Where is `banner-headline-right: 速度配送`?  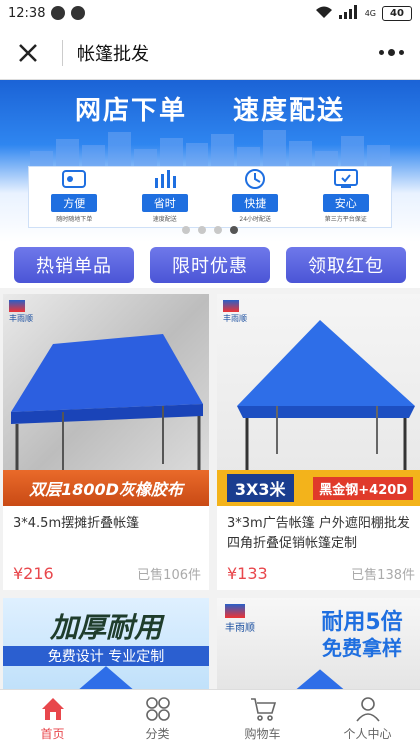 banner-headline-right: 速度配送 is located at coordinates (289, 111).